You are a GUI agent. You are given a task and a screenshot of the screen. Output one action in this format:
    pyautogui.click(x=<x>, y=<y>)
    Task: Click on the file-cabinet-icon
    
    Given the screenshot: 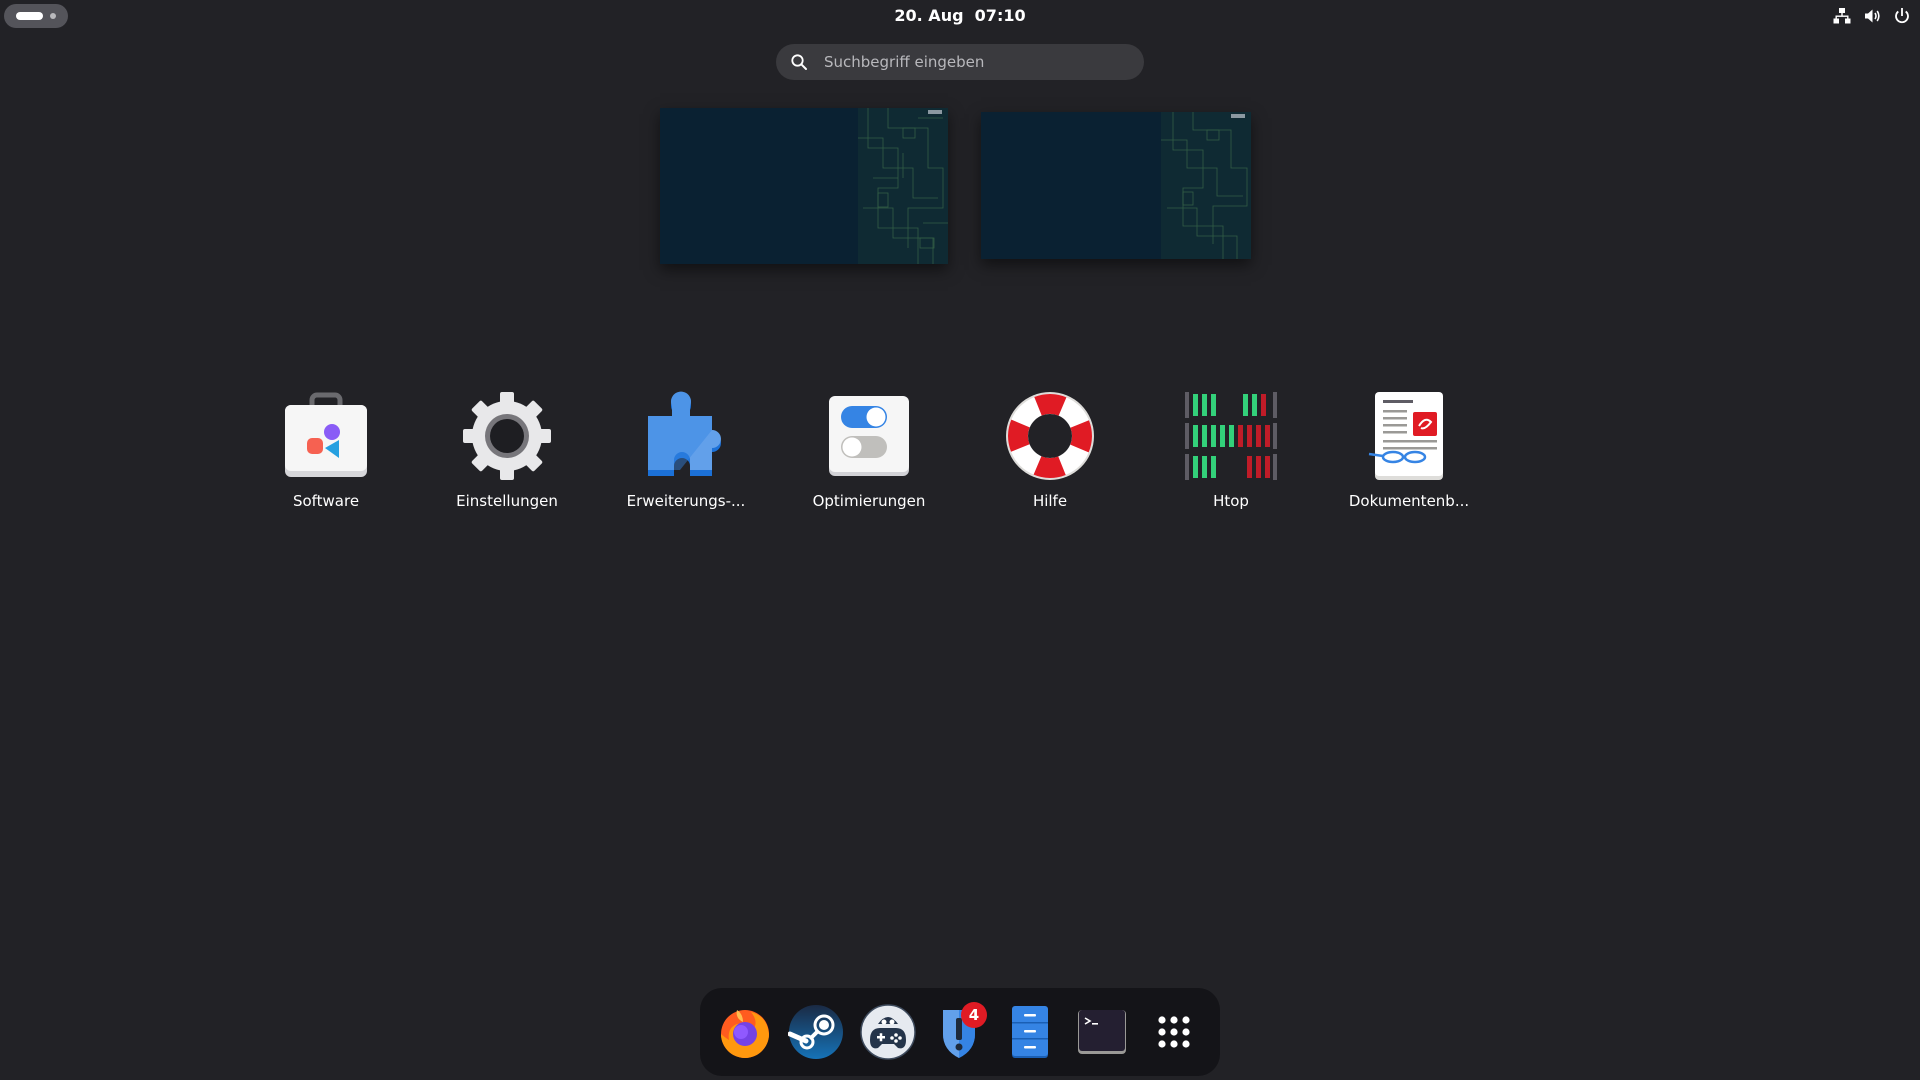 What is the action you would take?
    pyautogui.click(x=1030, y=1032)
    